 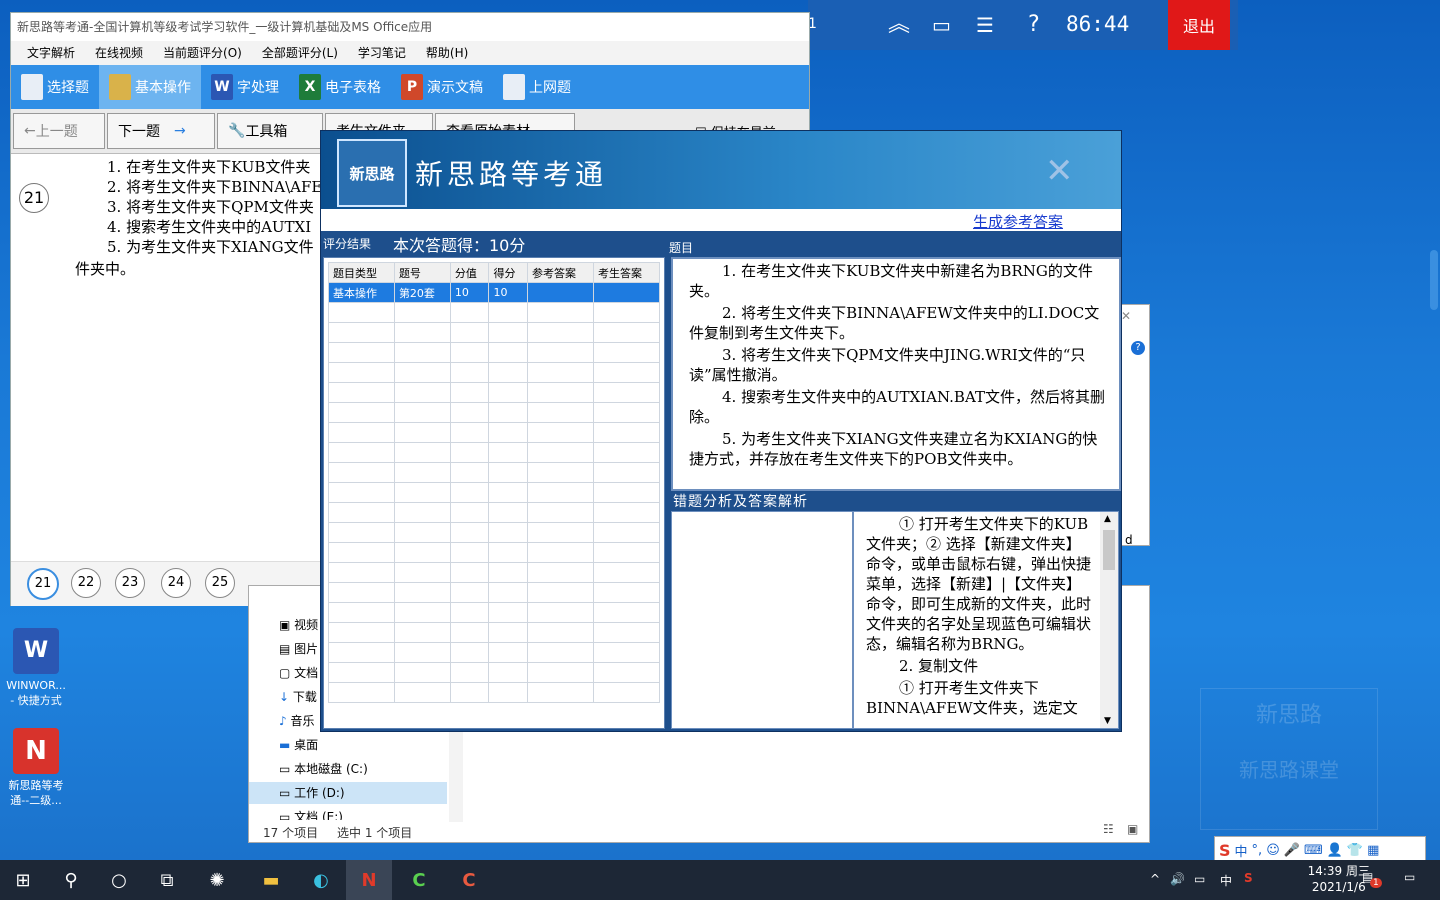 What do you see at coordinates (985, 25) in the screenshot?
I see `checklist-icon: ☰` at bounding box center [985, 25].